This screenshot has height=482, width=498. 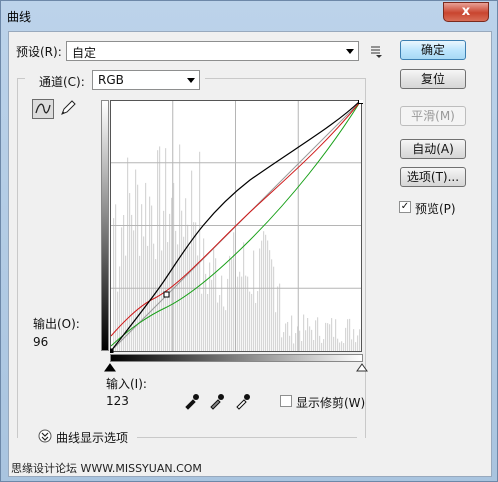 I want to click on output-value: 96, so click(x=40, y=342).